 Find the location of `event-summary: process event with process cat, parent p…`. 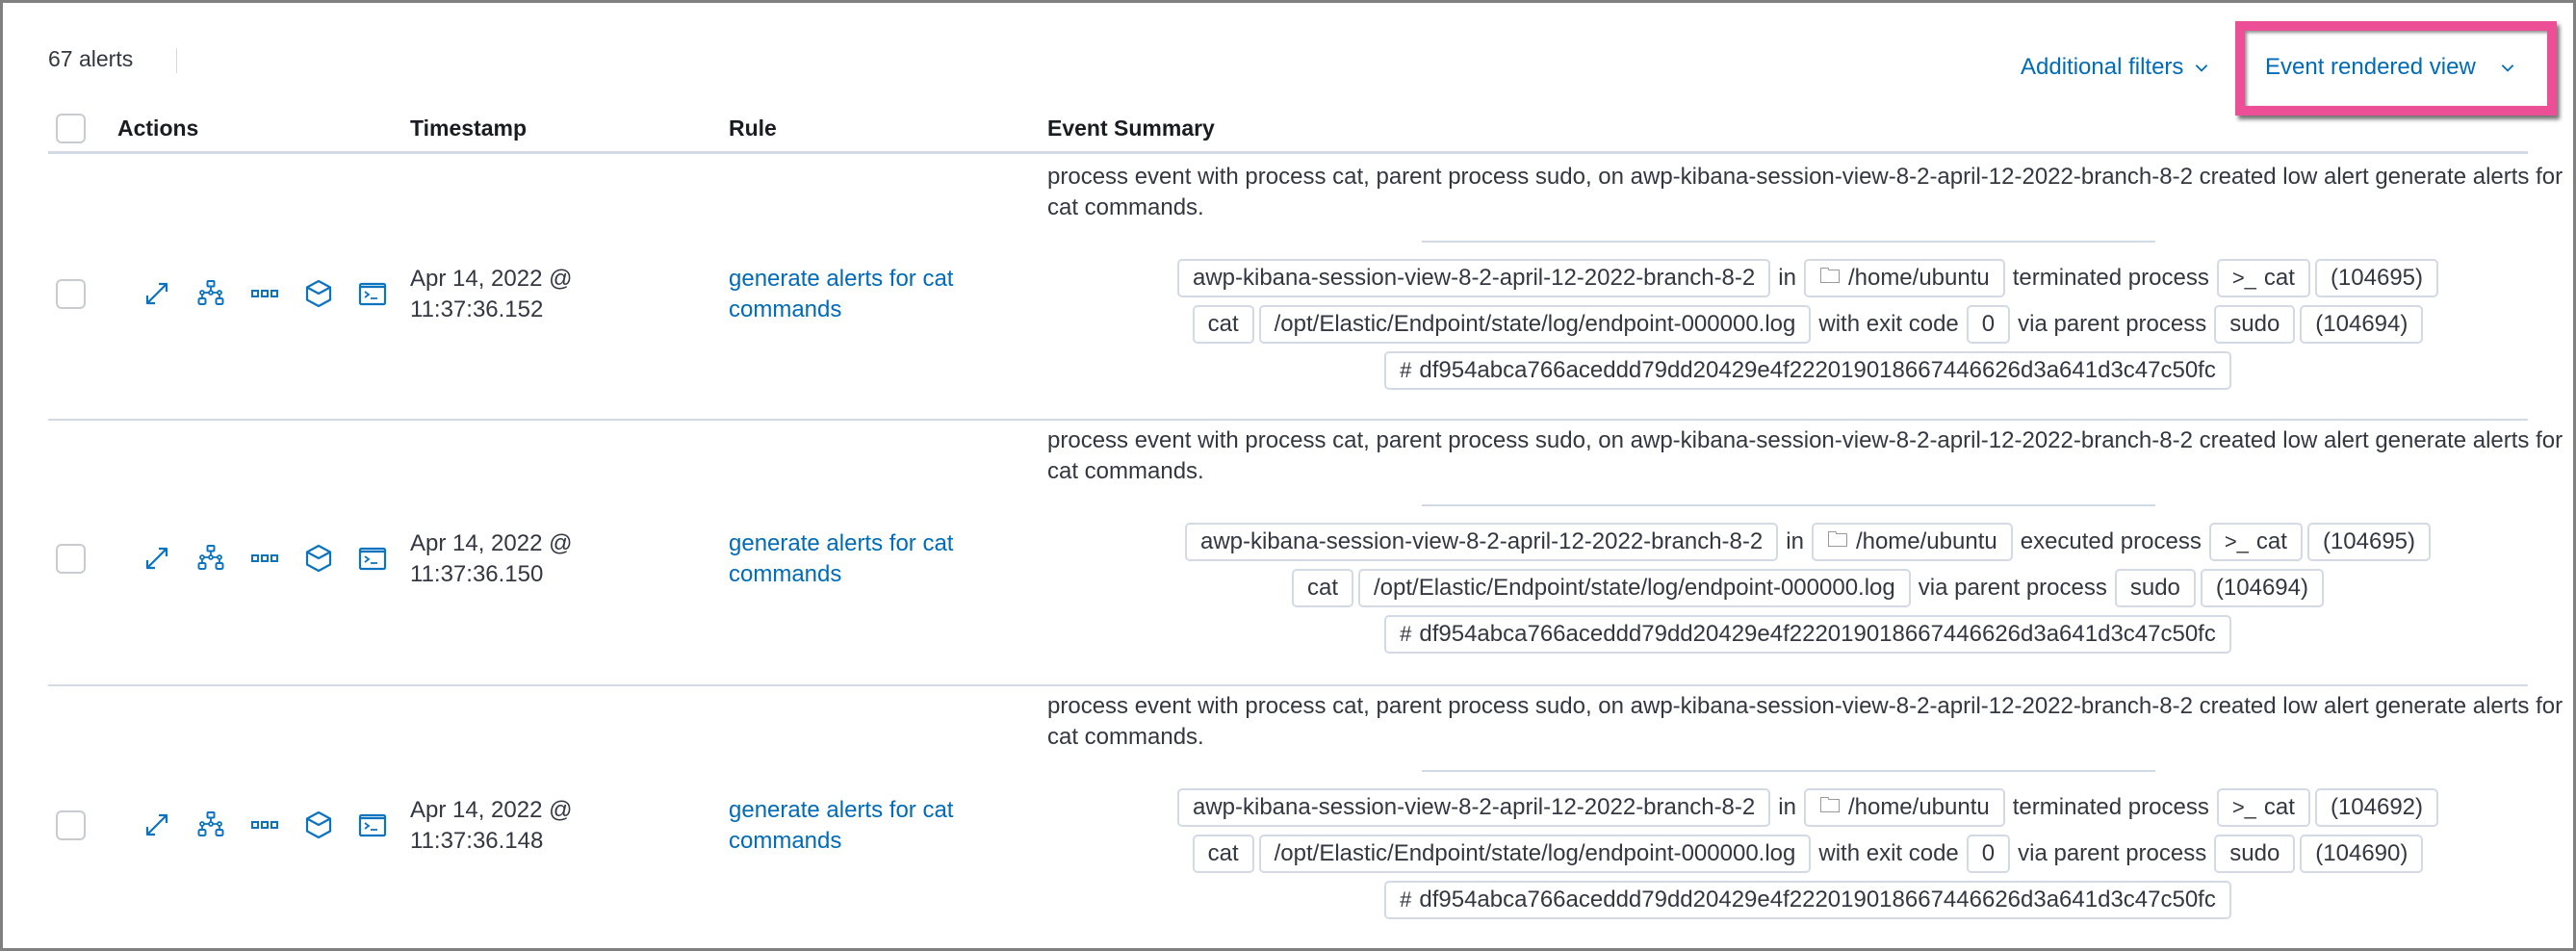

event-summary: process event with process cat, parent p… is located at coordinates (1808, 540).